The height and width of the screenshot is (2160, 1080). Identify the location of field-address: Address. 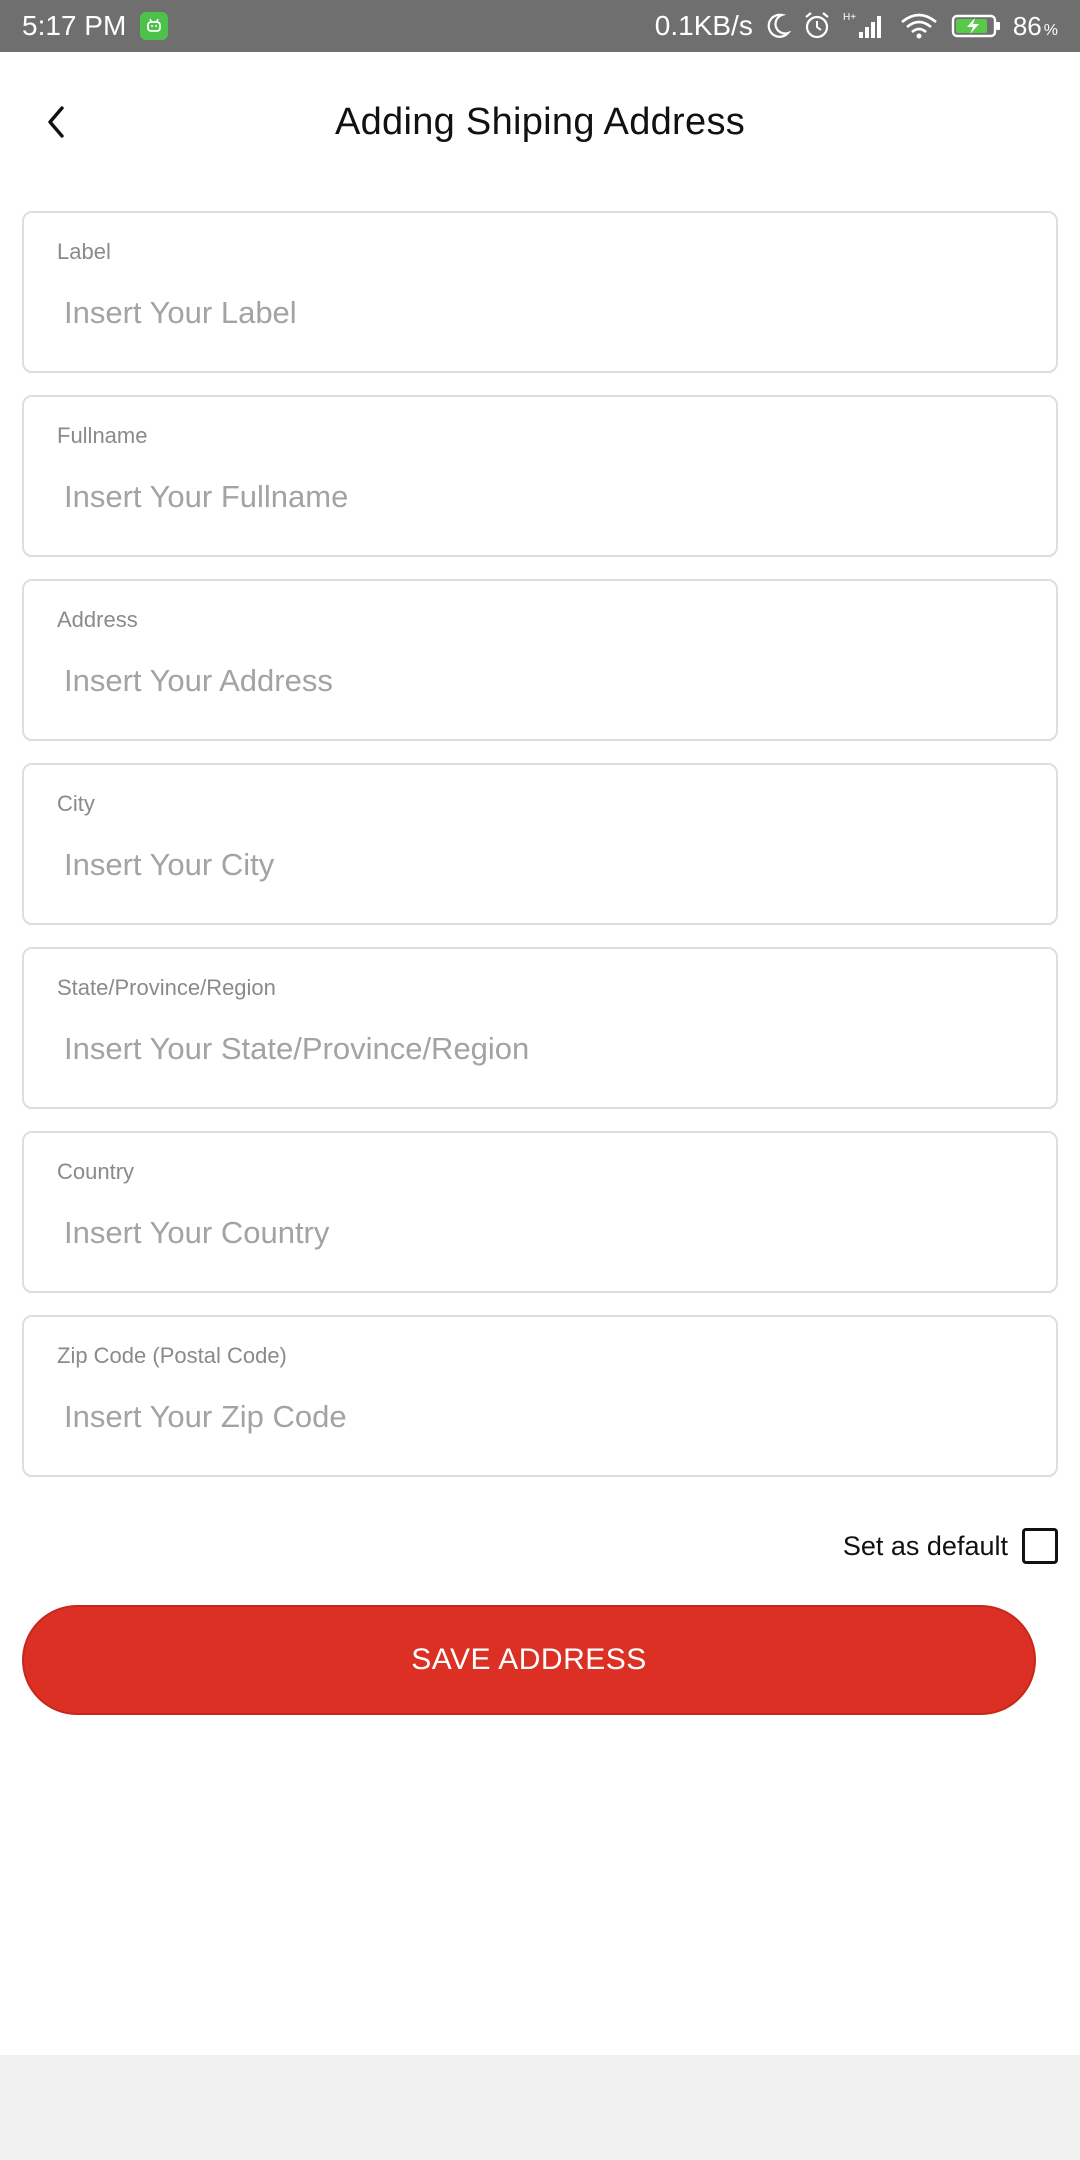
(540, 660).